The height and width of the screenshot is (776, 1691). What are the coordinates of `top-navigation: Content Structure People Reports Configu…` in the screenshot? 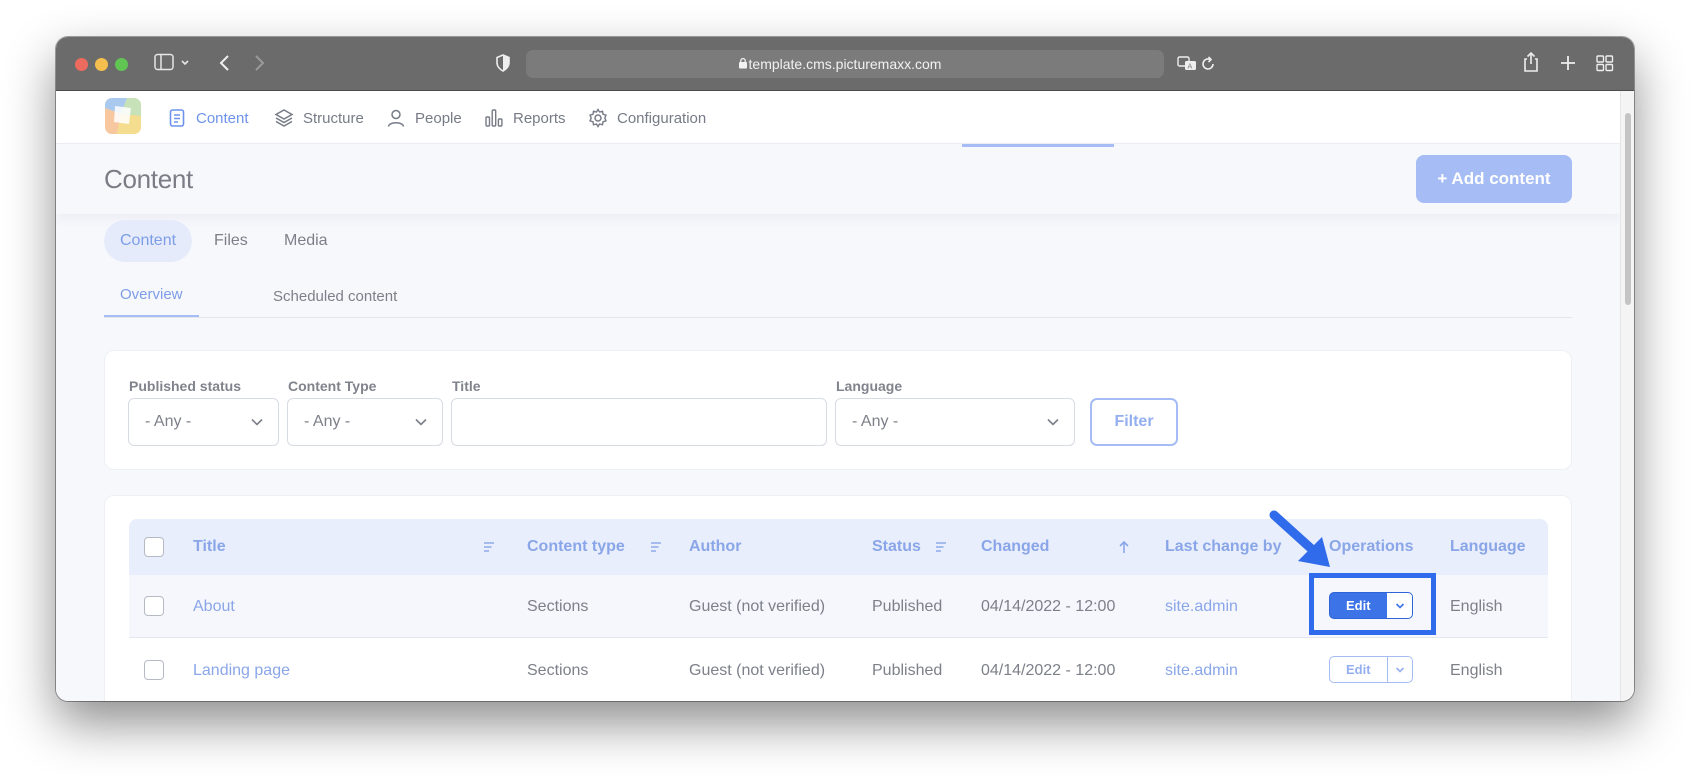 It's located at (838, 118).